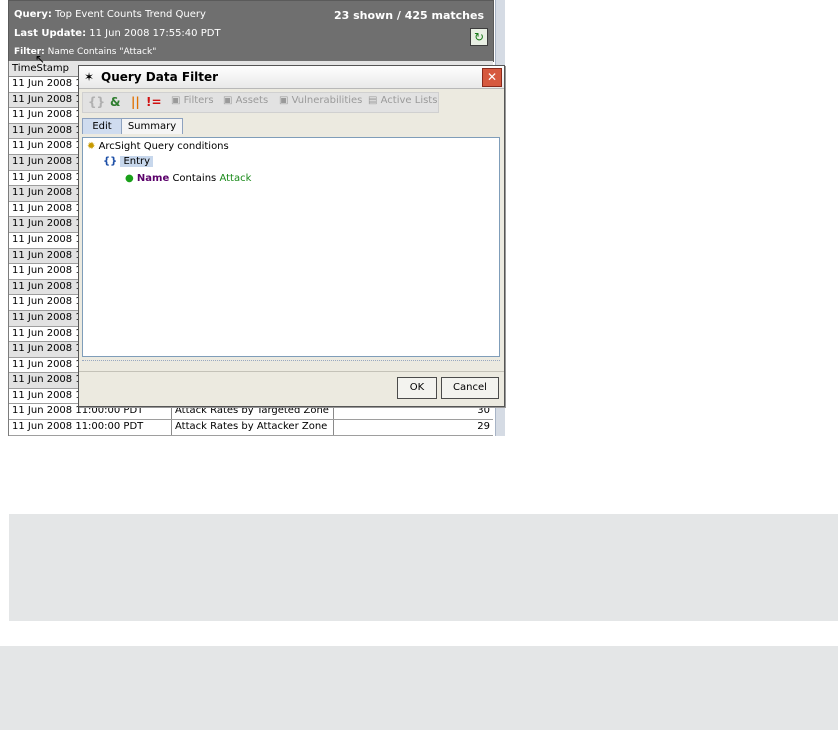  Describe the element at coordinates (417, 388) in the screenshot. I see `ok-button: OK` at that location.